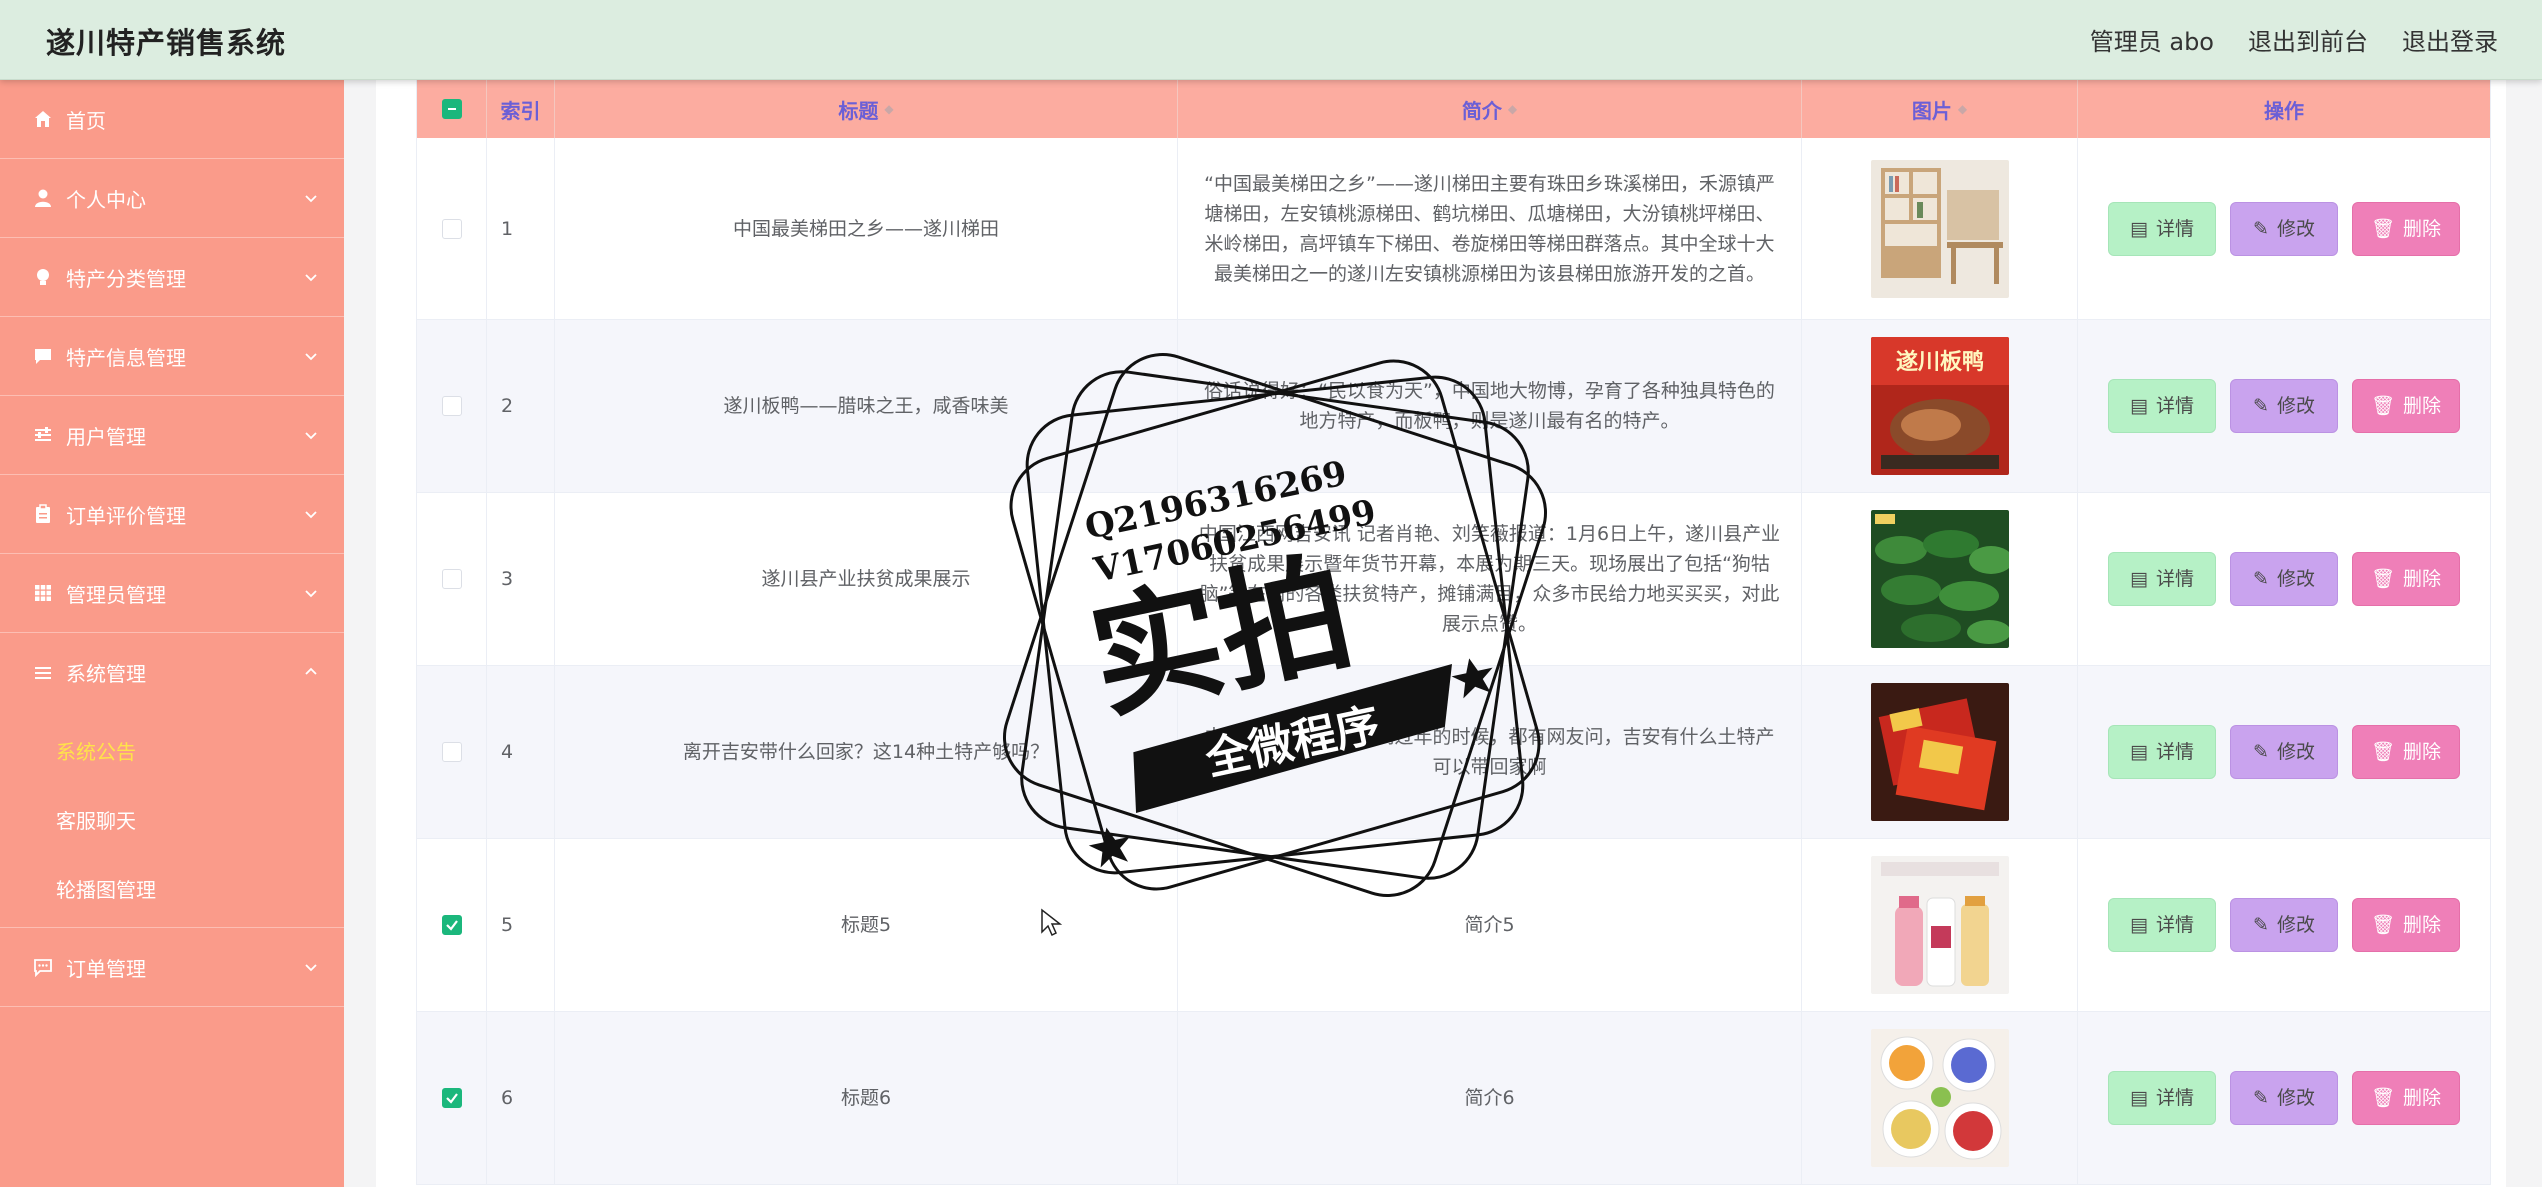 Image resolution: width=2542 pixels, height=1187 pixels. What do you see at coordinates (43, 119) in the screenshot?
I see `home-icon` at bounding box center [43, 119].